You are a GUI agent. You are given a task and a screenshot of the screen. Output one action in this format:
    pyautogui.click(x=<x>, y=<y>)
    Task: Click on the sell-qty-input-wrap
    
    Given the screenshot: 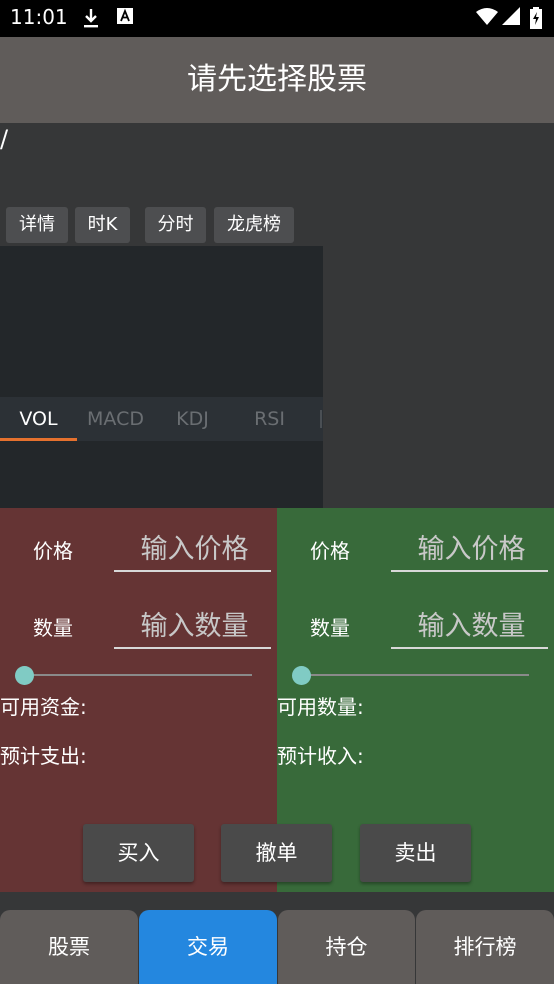 What is the action you would take?
    pyautogui.click(x=471, y=627)
    